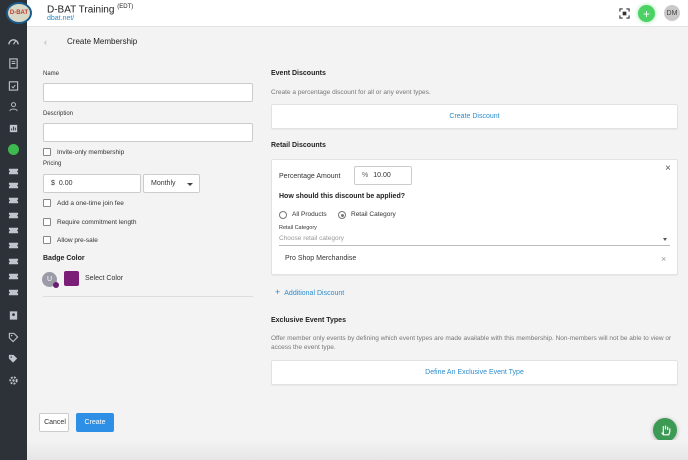 The image size is (688, 460). Describe the element at coordinates (148, 132) in the screenshot. I see `description-input` at that location.